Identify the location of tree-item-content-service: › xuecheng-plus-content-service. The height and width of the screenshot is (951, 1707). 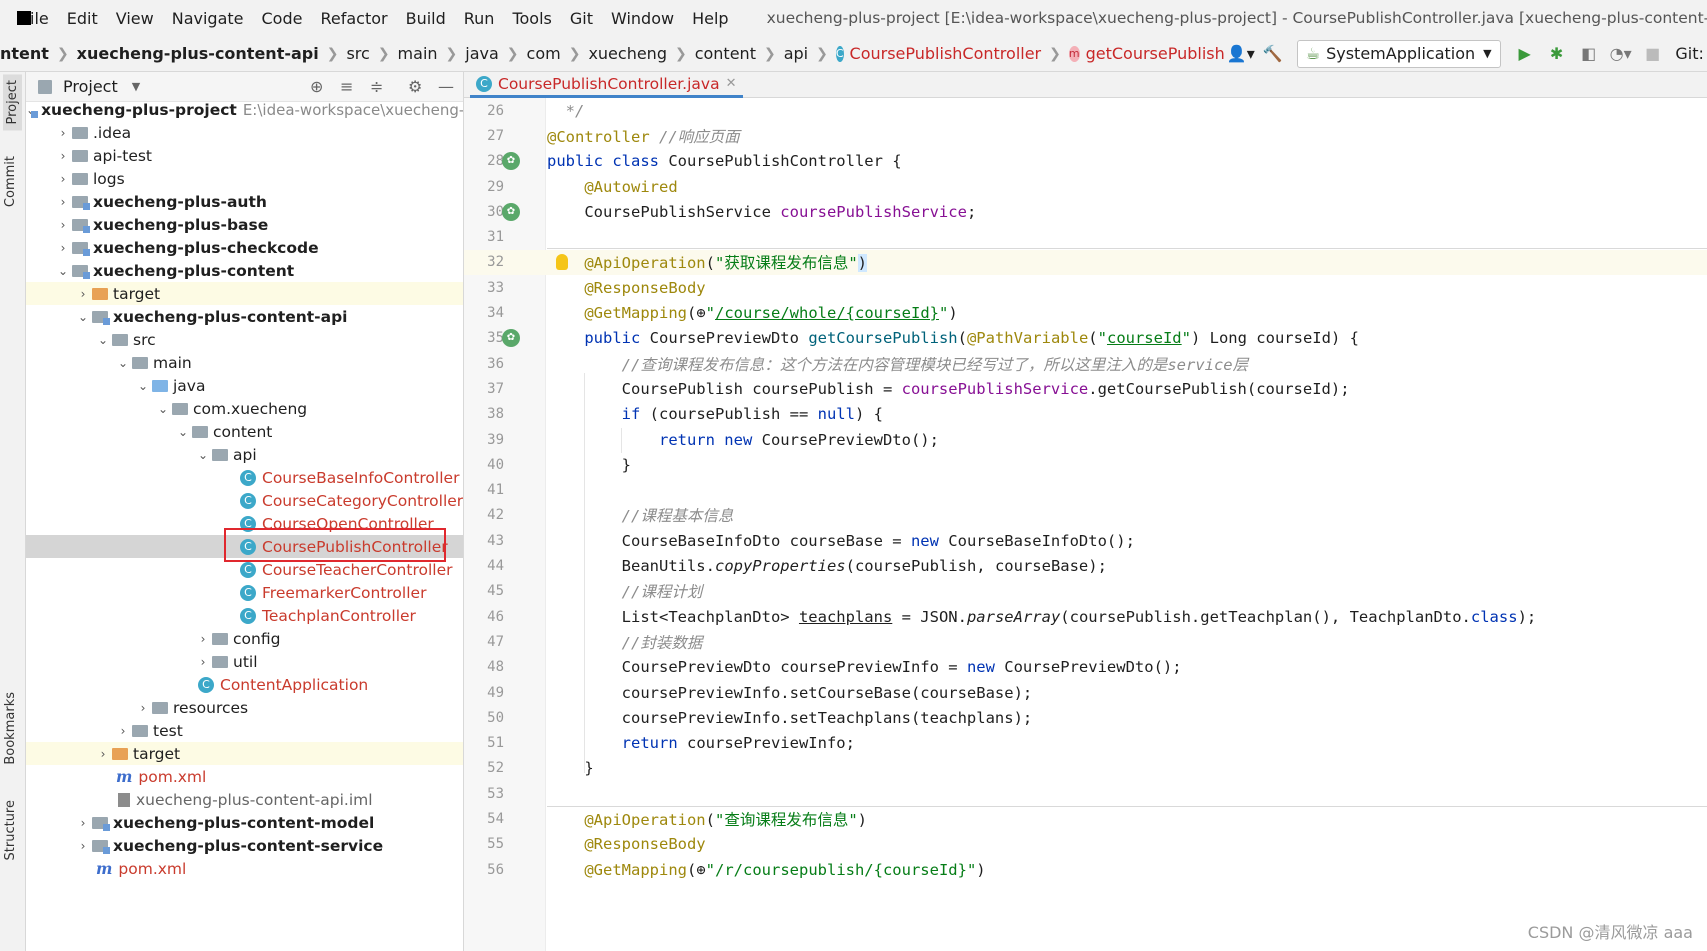
(244, 845).